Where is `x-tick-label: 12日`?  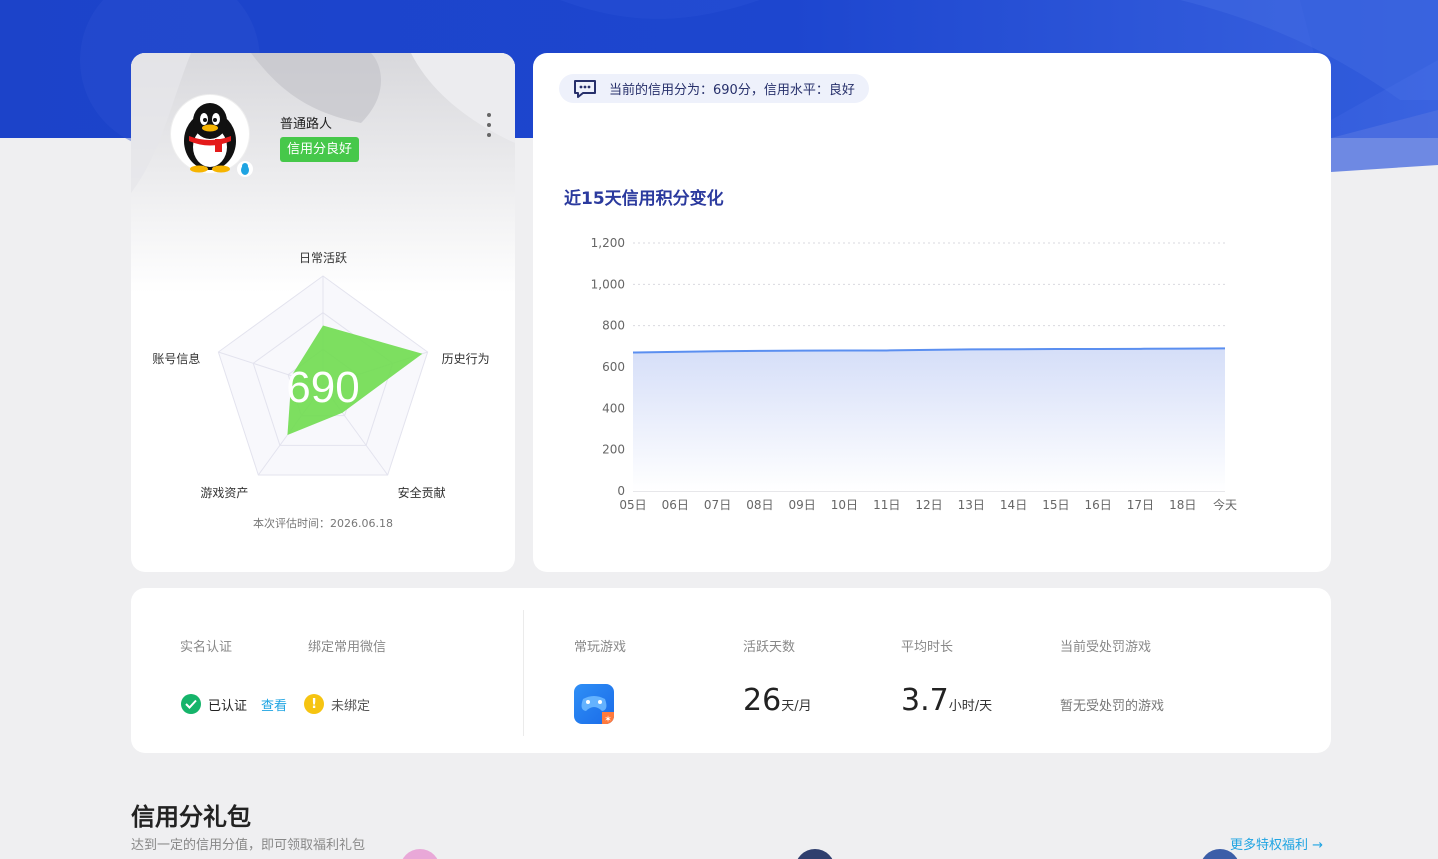
x-tick-label: 12日 is located at coordinates (928, 505).